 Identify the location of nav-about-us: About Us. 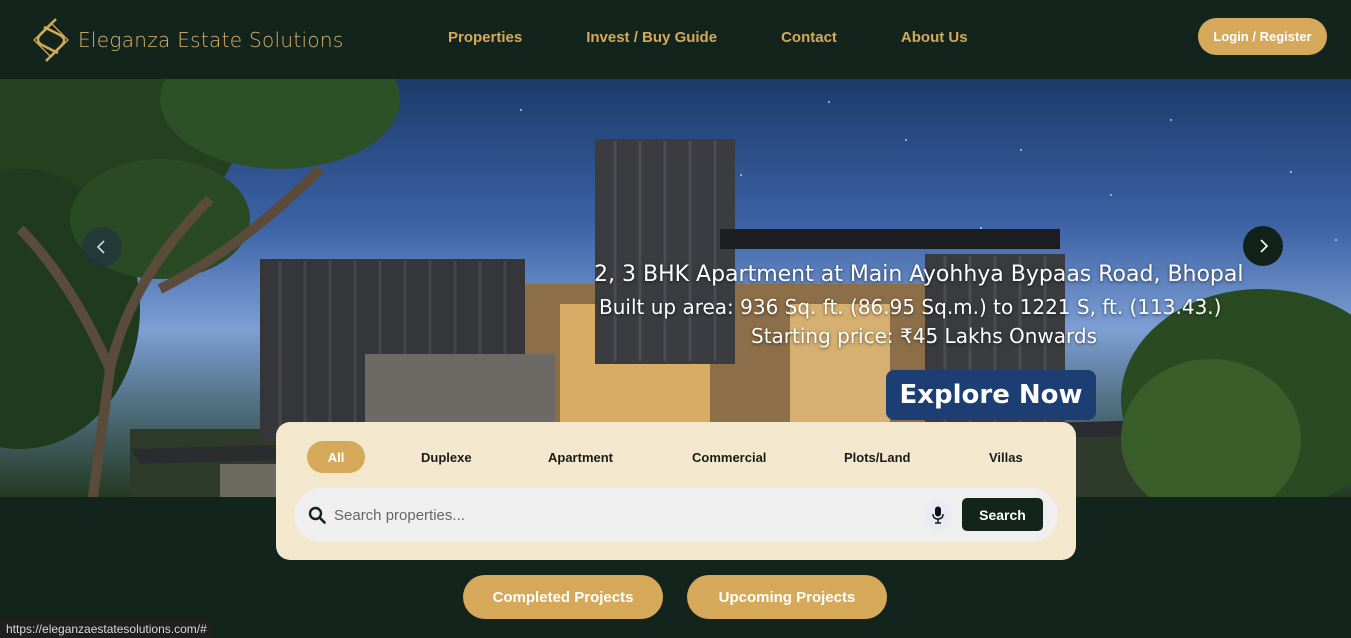
(934, 37).